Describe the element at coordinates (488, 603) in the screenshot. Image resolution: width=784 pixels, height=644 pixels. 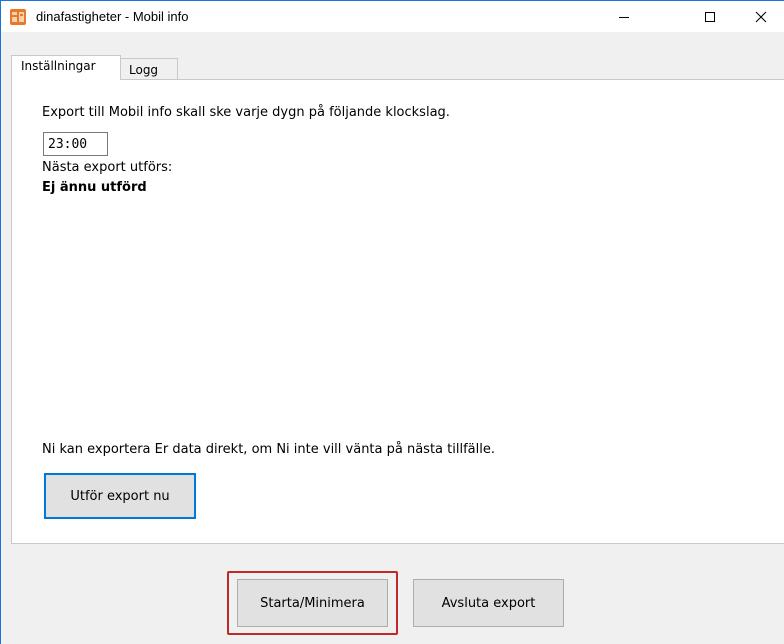
I see `quit-export-button: Avsluta export` at that location.